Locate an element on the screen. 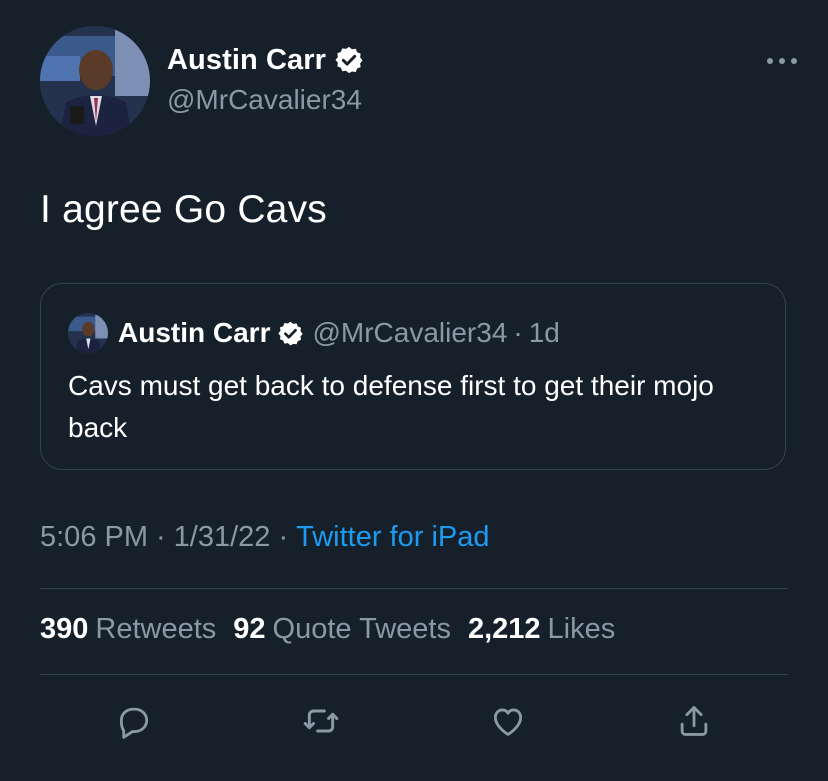 Image resolution: width=828 pixels, height=781 pixels. author-handle: @MrCavalier34 is located at coordinates (265, 100).